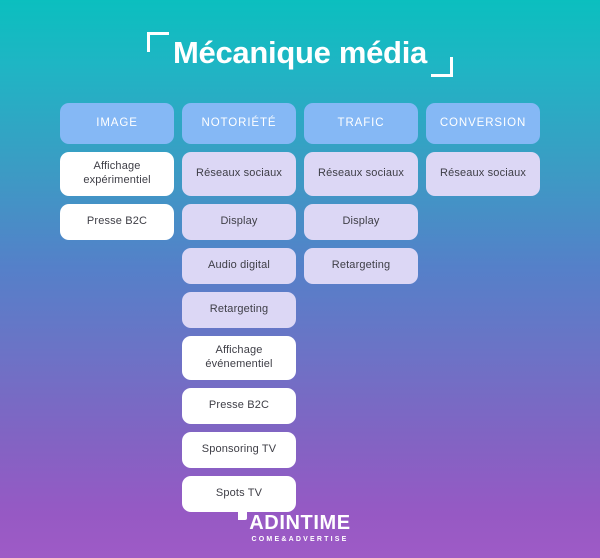 The height and width of the screenshot is (558, 600). I want to click on column-header-trafic: TRAFIC, so click(361, 123).